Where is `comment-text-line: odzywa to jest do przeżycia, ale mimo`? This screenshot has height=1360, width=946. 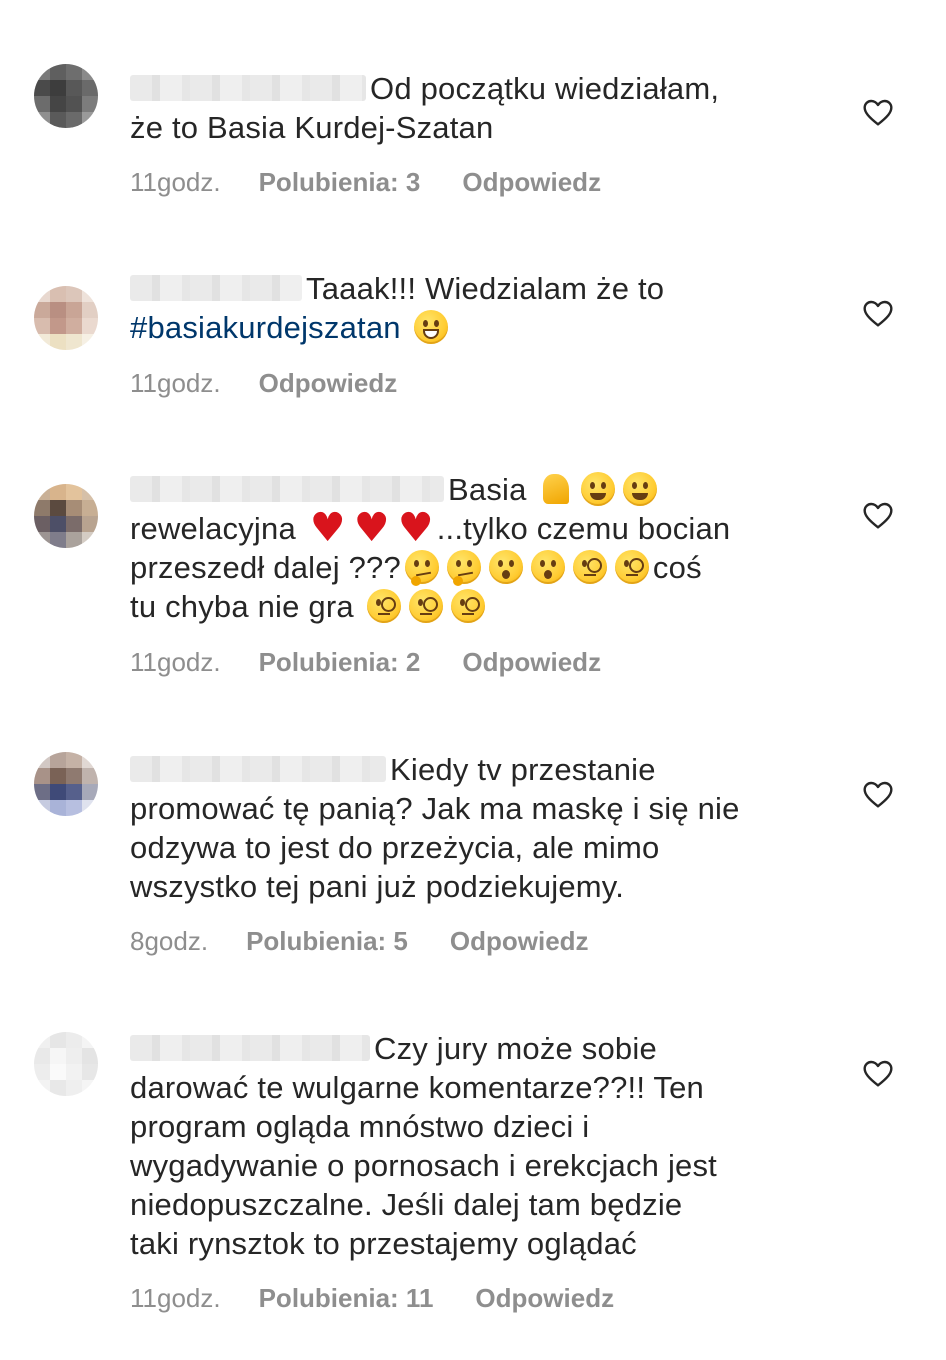
comment-text-line: odzywa to jest do przeżycia, ale mimo is located at coordinates (395, 847).